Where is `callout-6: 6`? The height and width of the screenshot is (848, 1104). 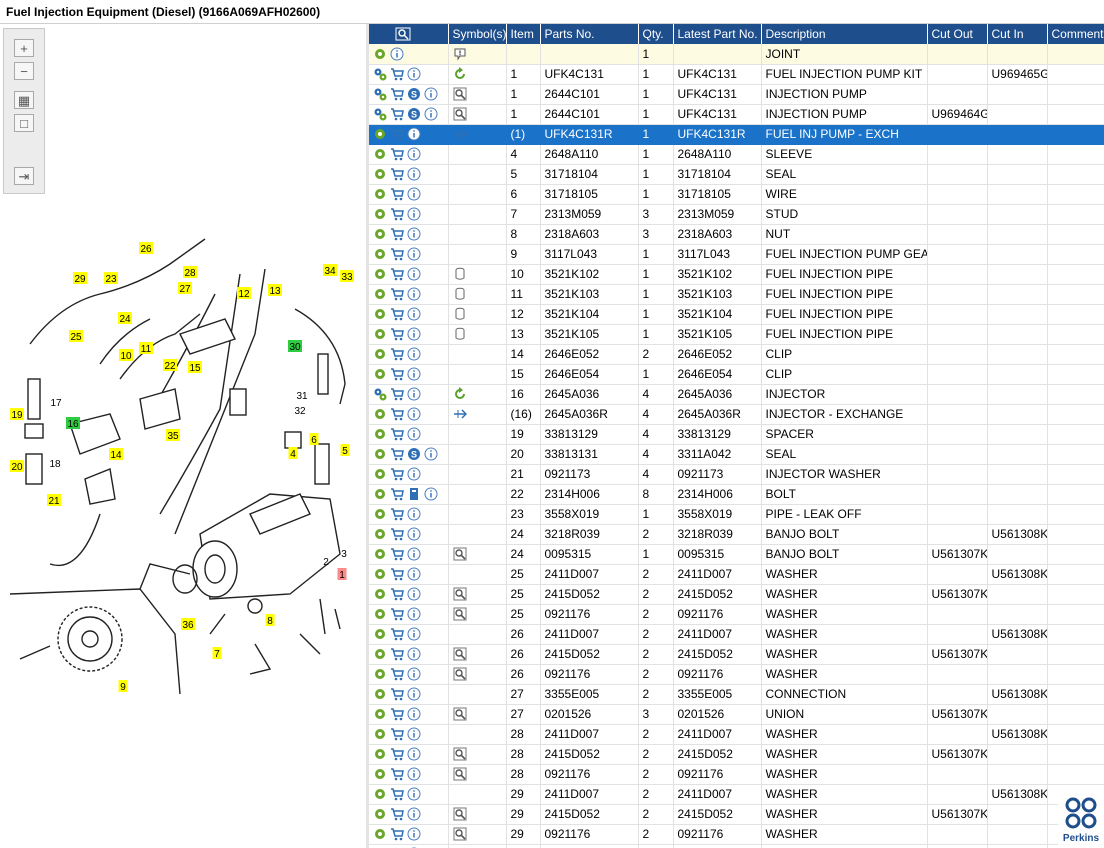 callout-6: 6 is located at coordinates (314, 439).